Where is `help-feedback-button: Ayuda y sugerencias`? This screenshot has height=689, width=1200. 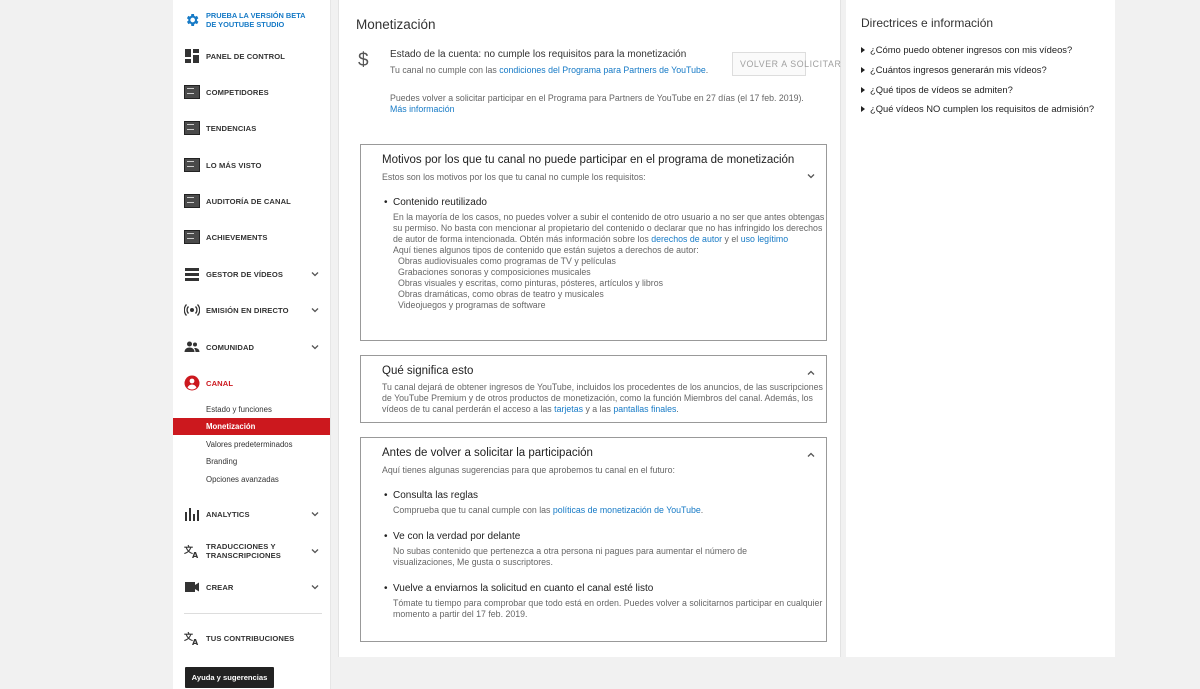
help-feedback-button: Ayuda y sugerencias is located at coordinates (229, 677).